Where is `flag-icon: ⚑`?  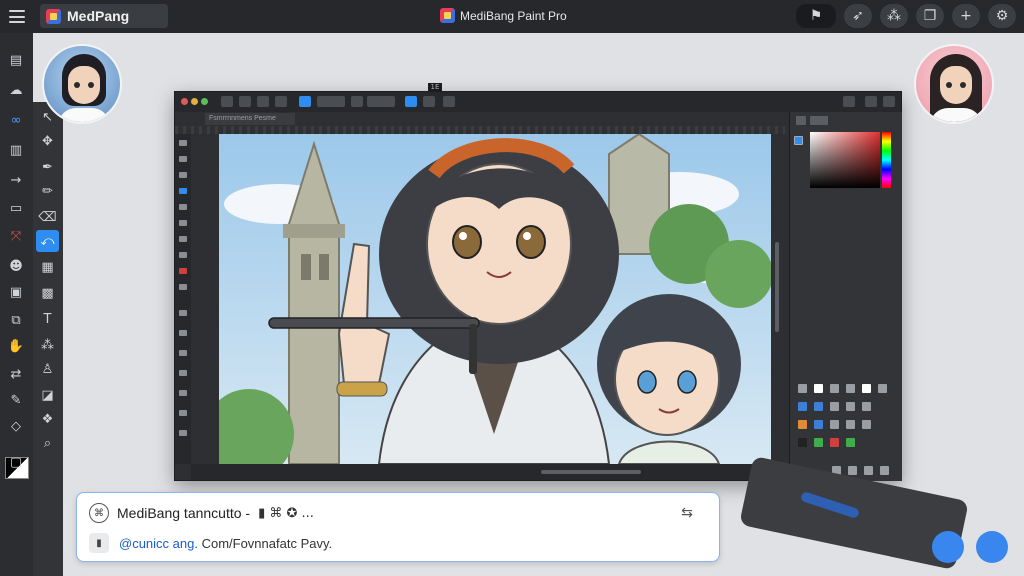 flag-icon: ⚑ is located at coordinates (816, 16).